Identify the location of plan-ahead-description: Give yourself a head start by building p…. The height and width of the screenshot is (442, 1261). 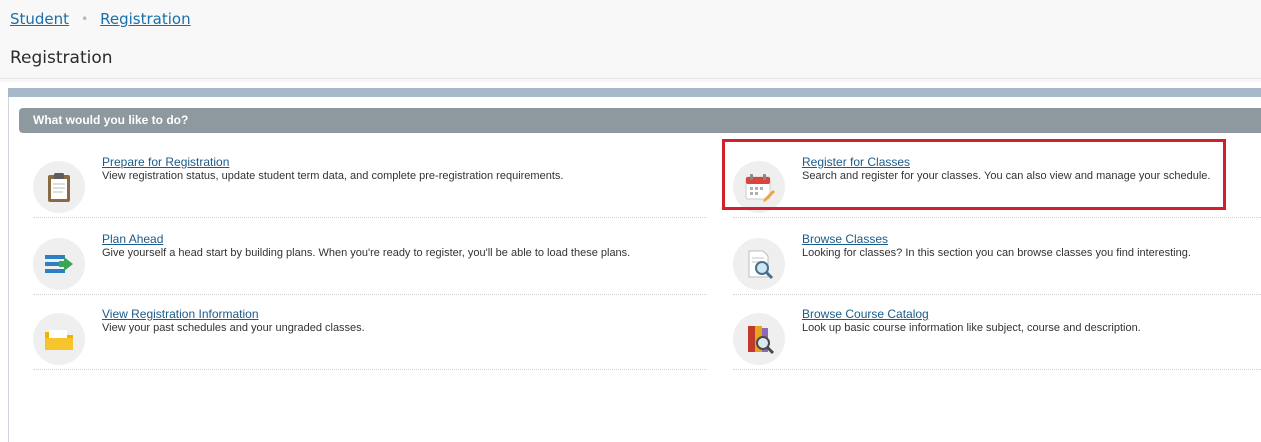
(366, 253).